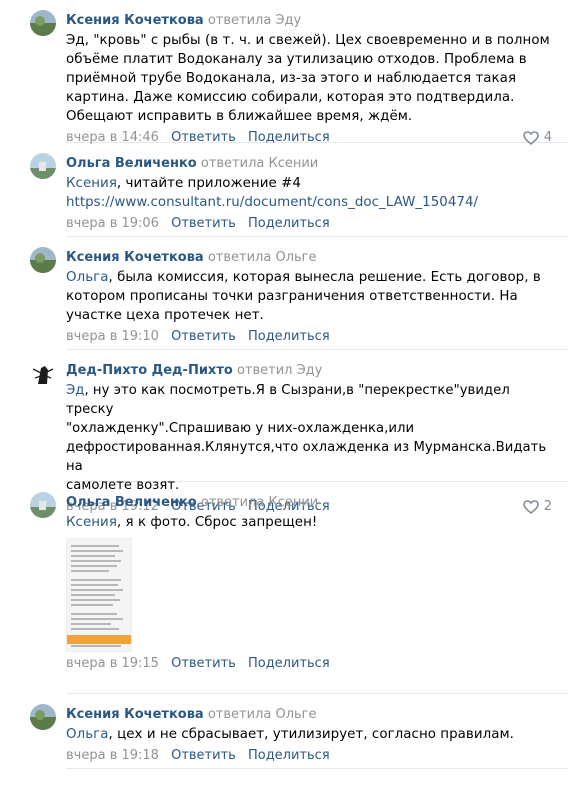 The width and height of the screenshot is (568, 790). What do you see at coordinates (149, 370) in the screenshot?
I see `author-name: Дед-Пихто Дед-Пихто` at bounding box center [149, 370].